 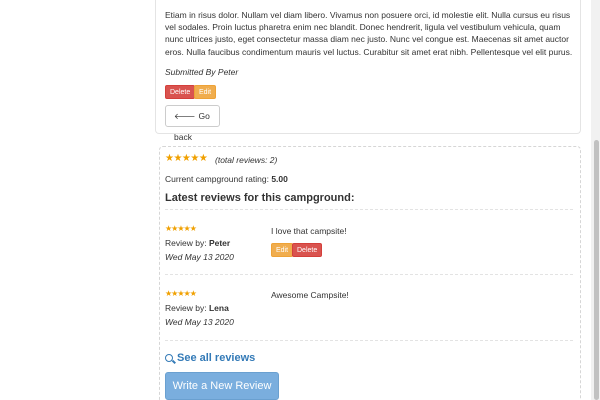 I want to click on write-review-button: Write a New Review, so click(x=222, y=386).